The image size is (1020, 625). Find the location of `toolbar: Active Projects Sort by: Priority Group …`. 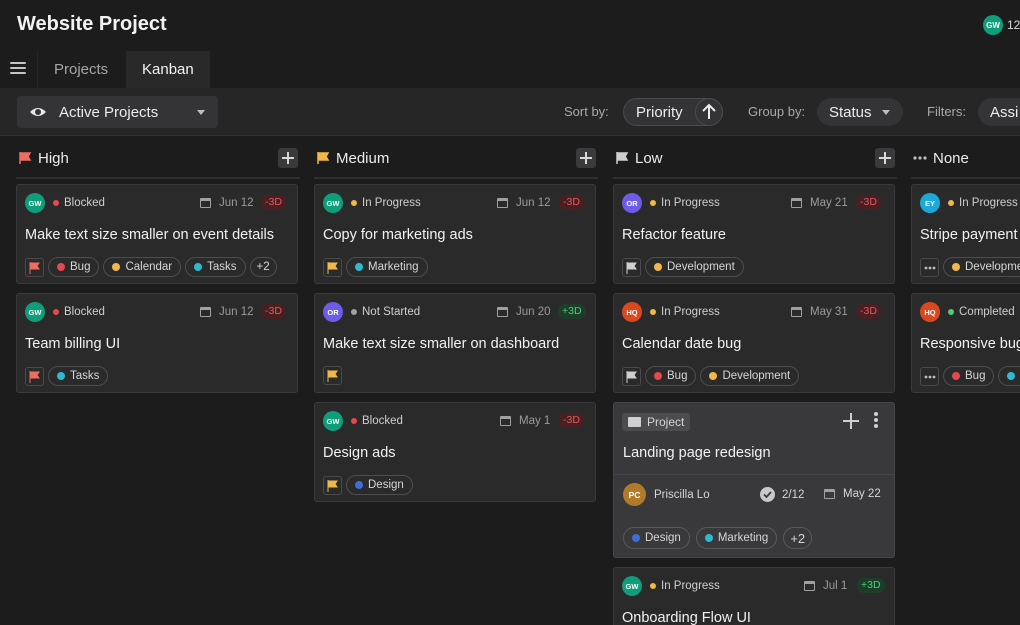

toolbar: Active Projects Sort by: Priority Group … is located at coordinates (510, 112).